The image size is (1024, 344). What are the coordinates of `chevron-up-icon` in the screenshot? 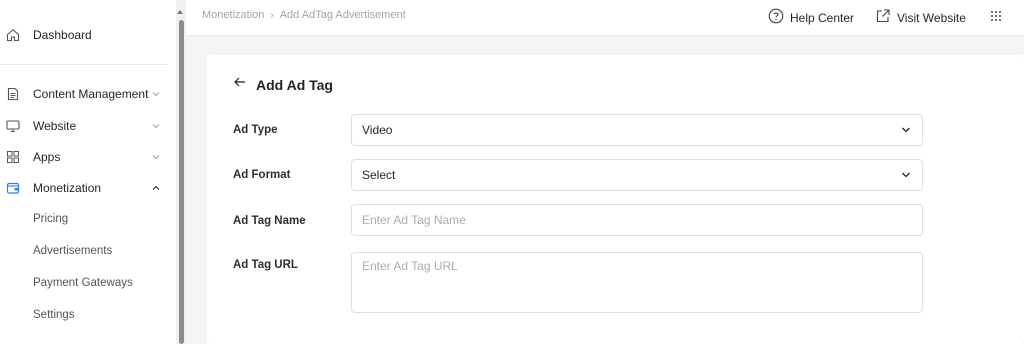 It's located at (156, 188).